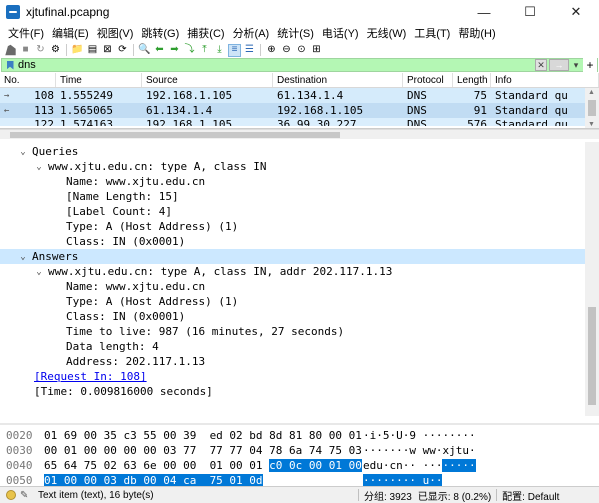  Describe the element at coordinates (107, 50) in the screenshot. I see `close-file-icon: ⊠` at that location.